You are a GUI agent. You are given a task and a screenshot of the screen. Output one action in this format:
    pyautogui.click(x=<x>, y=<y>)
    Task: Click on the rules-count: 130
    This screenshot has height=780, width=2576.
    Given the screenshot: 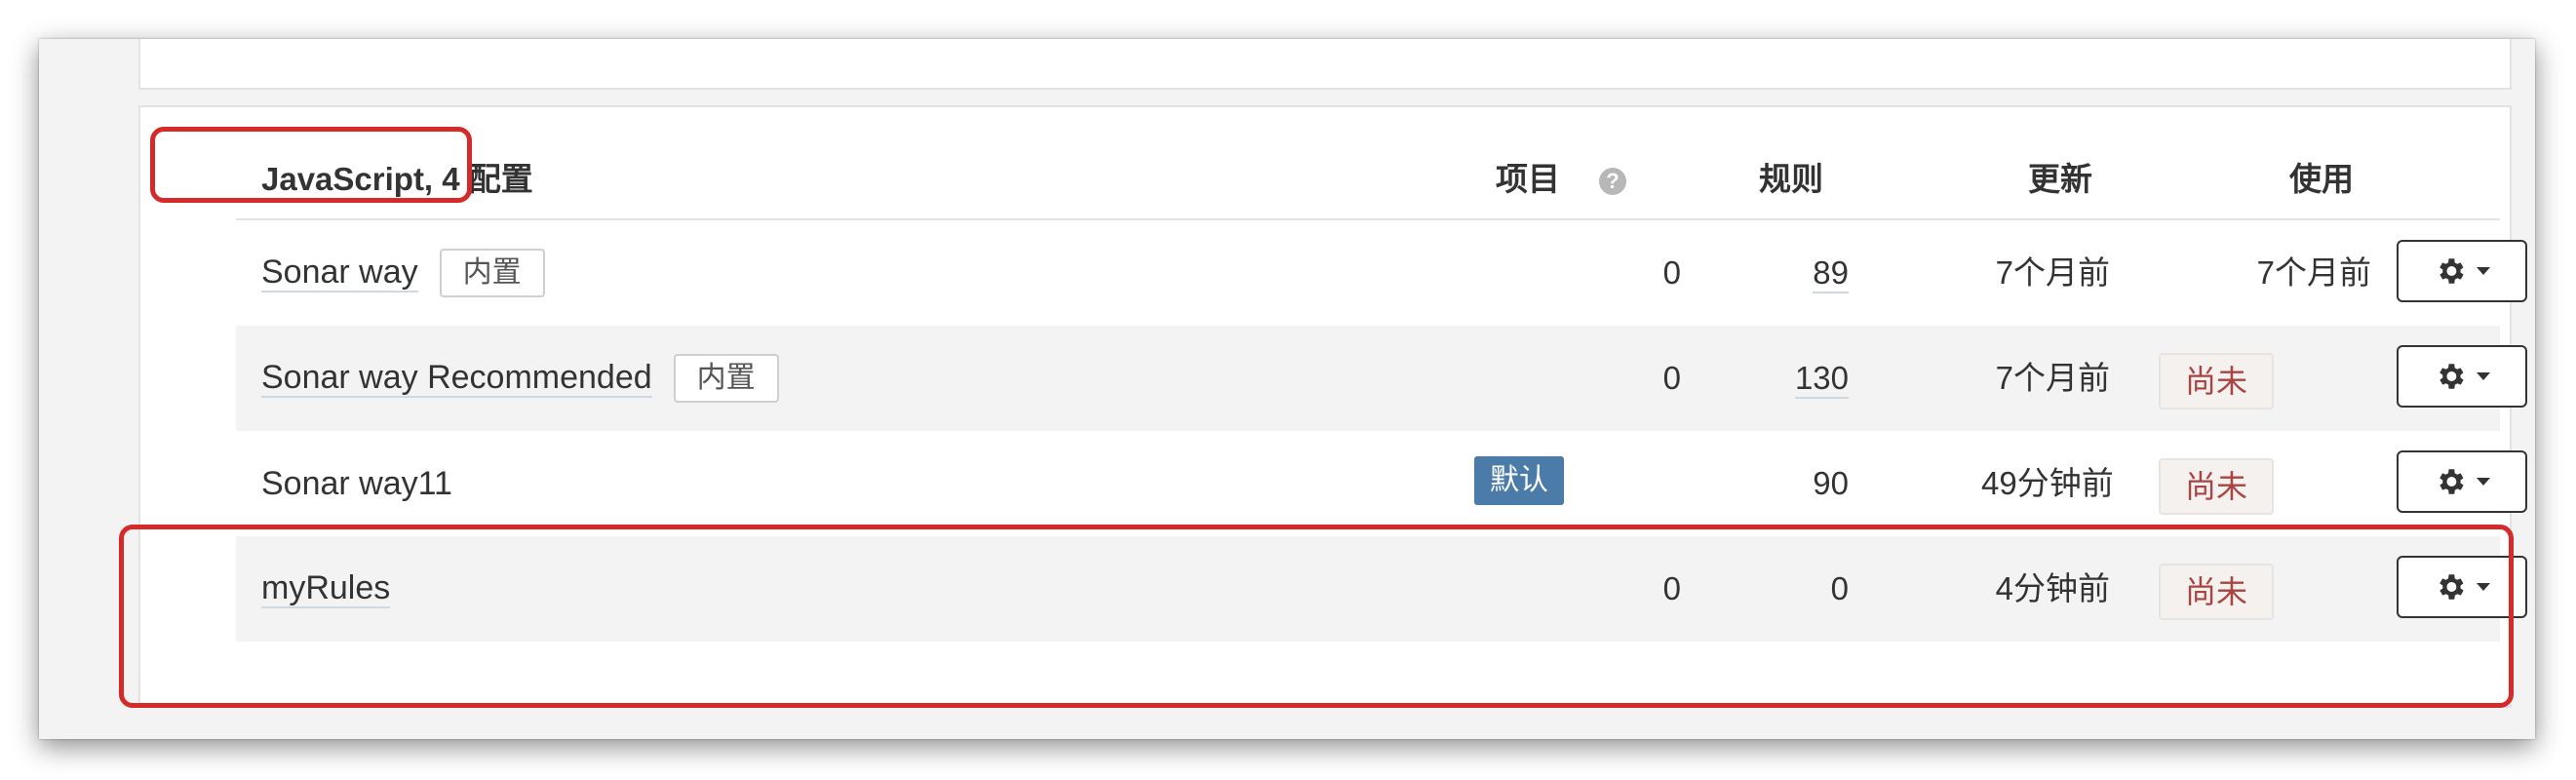 What is the action you would take?
    pyautogui.click(x=1808, y=378)
    